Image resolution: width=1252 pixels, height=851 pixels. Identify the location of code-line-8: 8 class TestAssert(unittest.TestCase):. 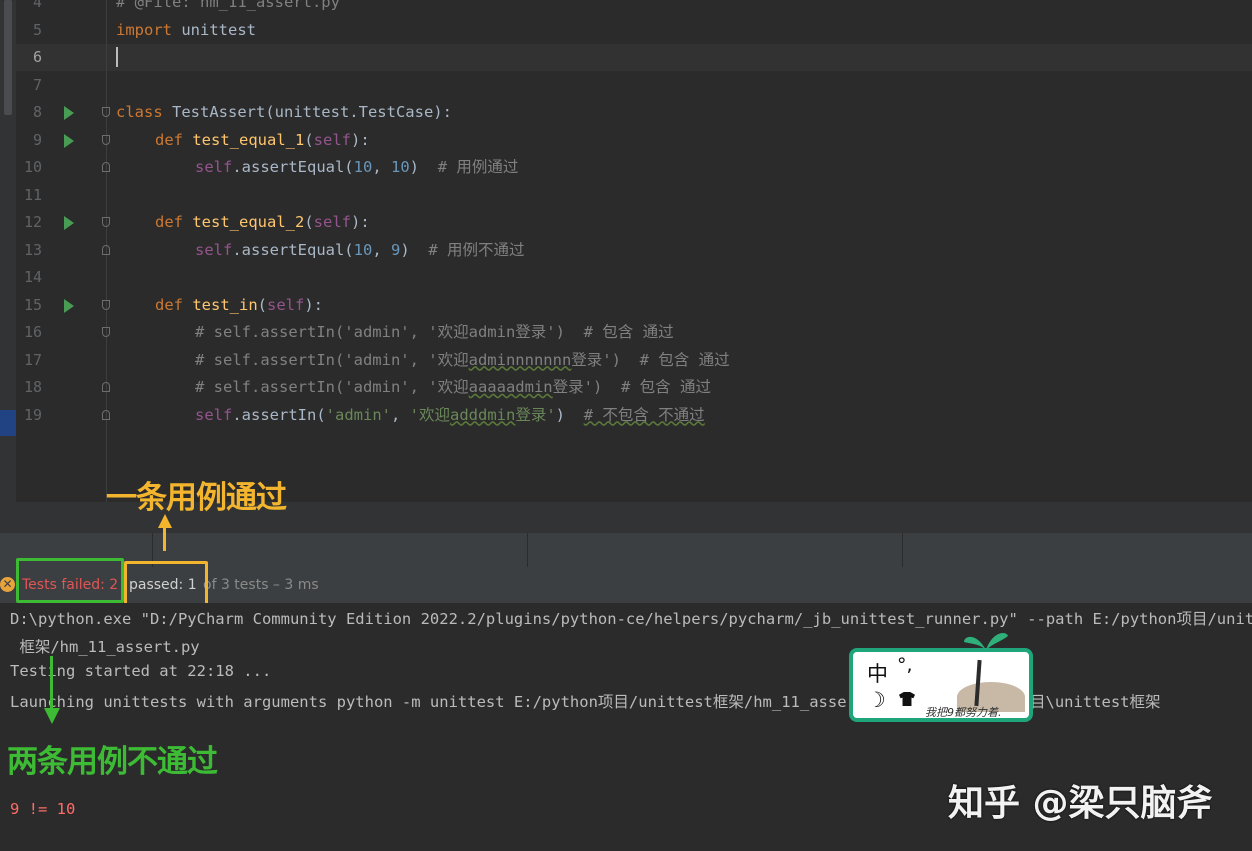
(626, 113).